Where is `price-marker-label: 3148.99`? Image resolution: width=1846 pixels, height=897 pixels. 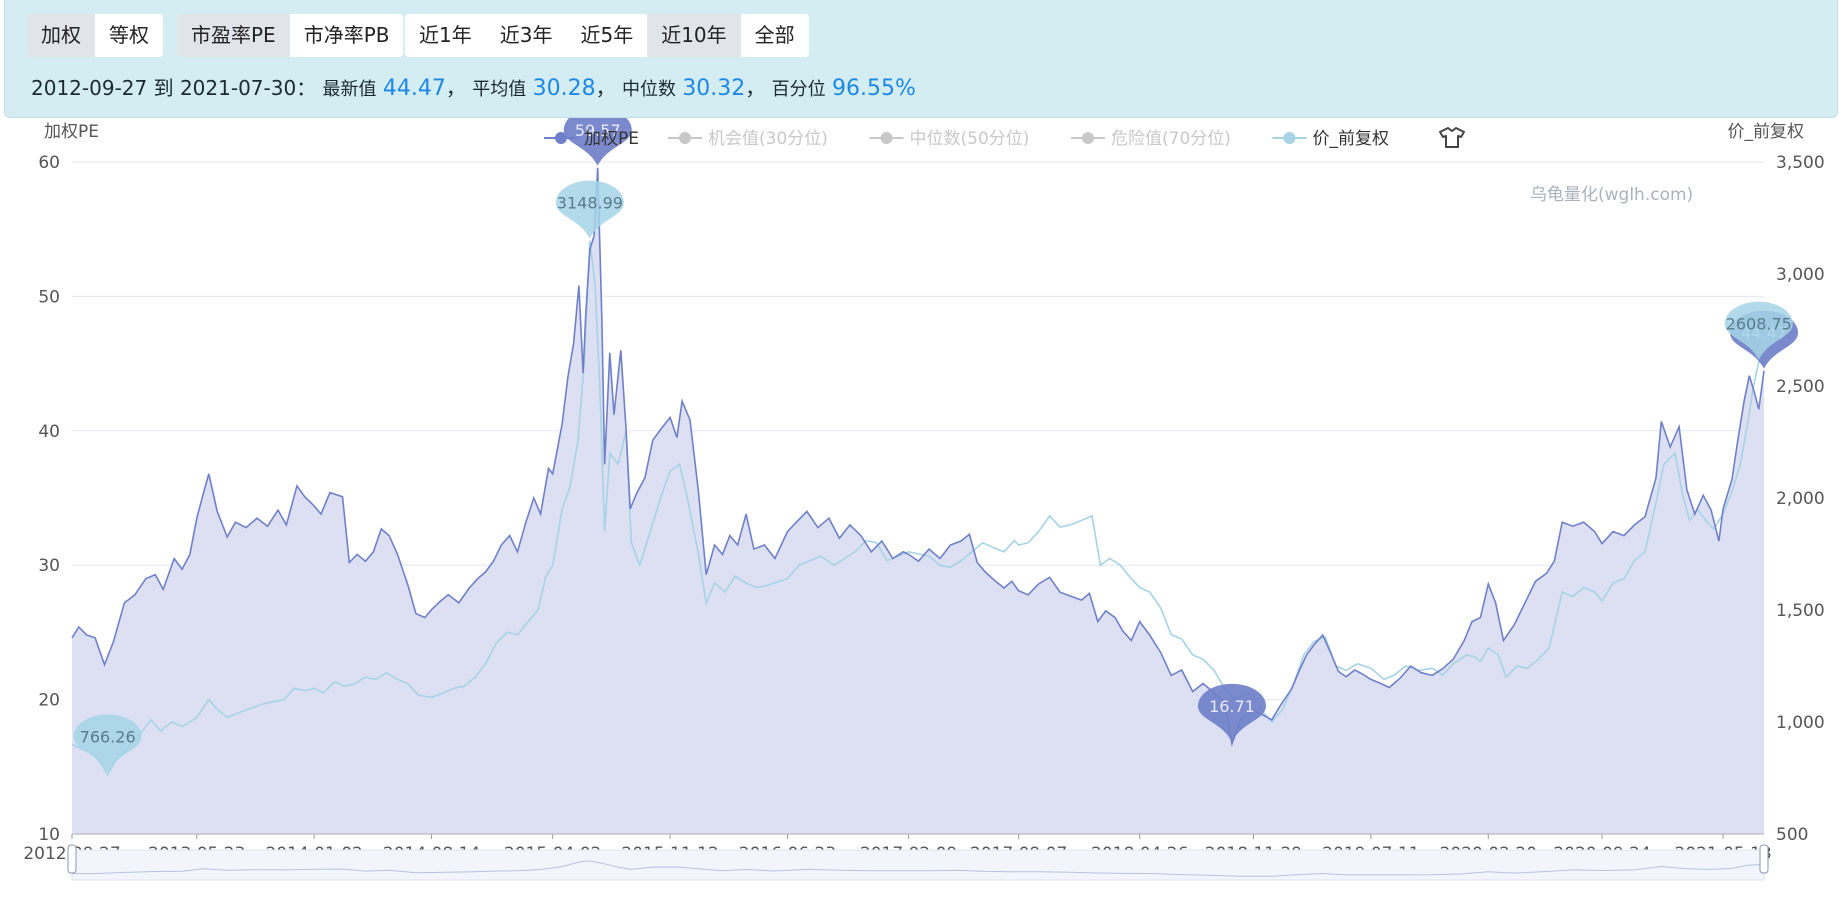 price-marker-label: 3148.99 is located at coordinates (590, 203).